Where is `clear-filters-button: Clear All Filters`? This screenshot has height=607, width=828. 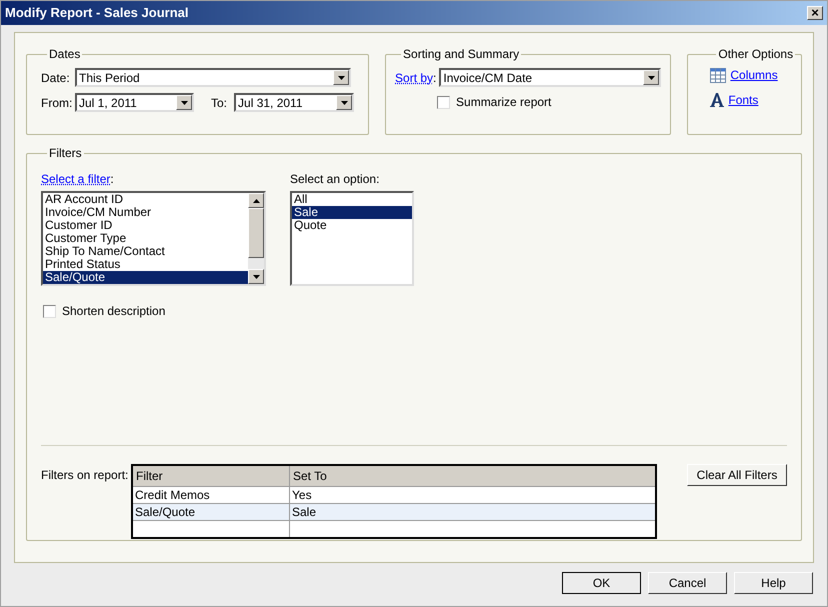 clear-filters-button: Clear All Filters is located at coordinates (737, 475).